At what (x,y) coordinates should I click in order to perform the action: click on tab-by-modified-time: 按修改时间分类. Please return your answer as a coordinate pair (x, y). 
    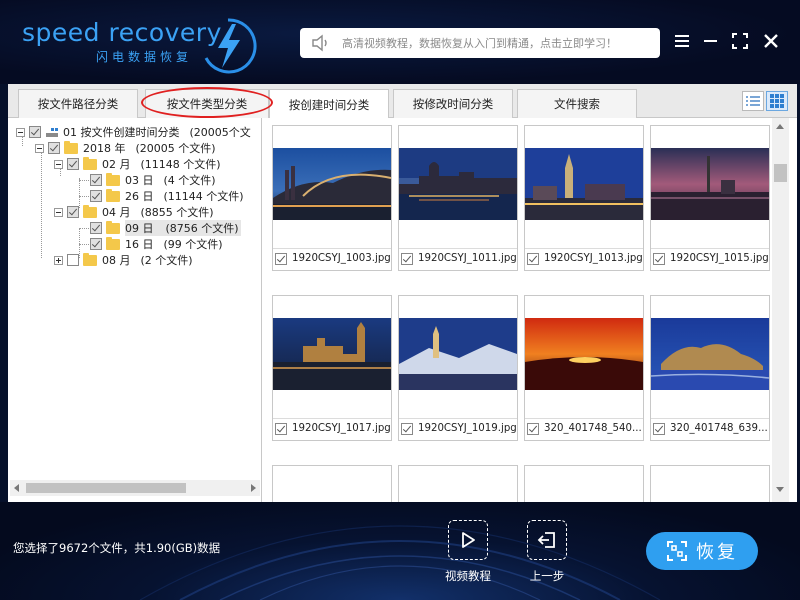
    Looking at the image, I should click on (453, 103).